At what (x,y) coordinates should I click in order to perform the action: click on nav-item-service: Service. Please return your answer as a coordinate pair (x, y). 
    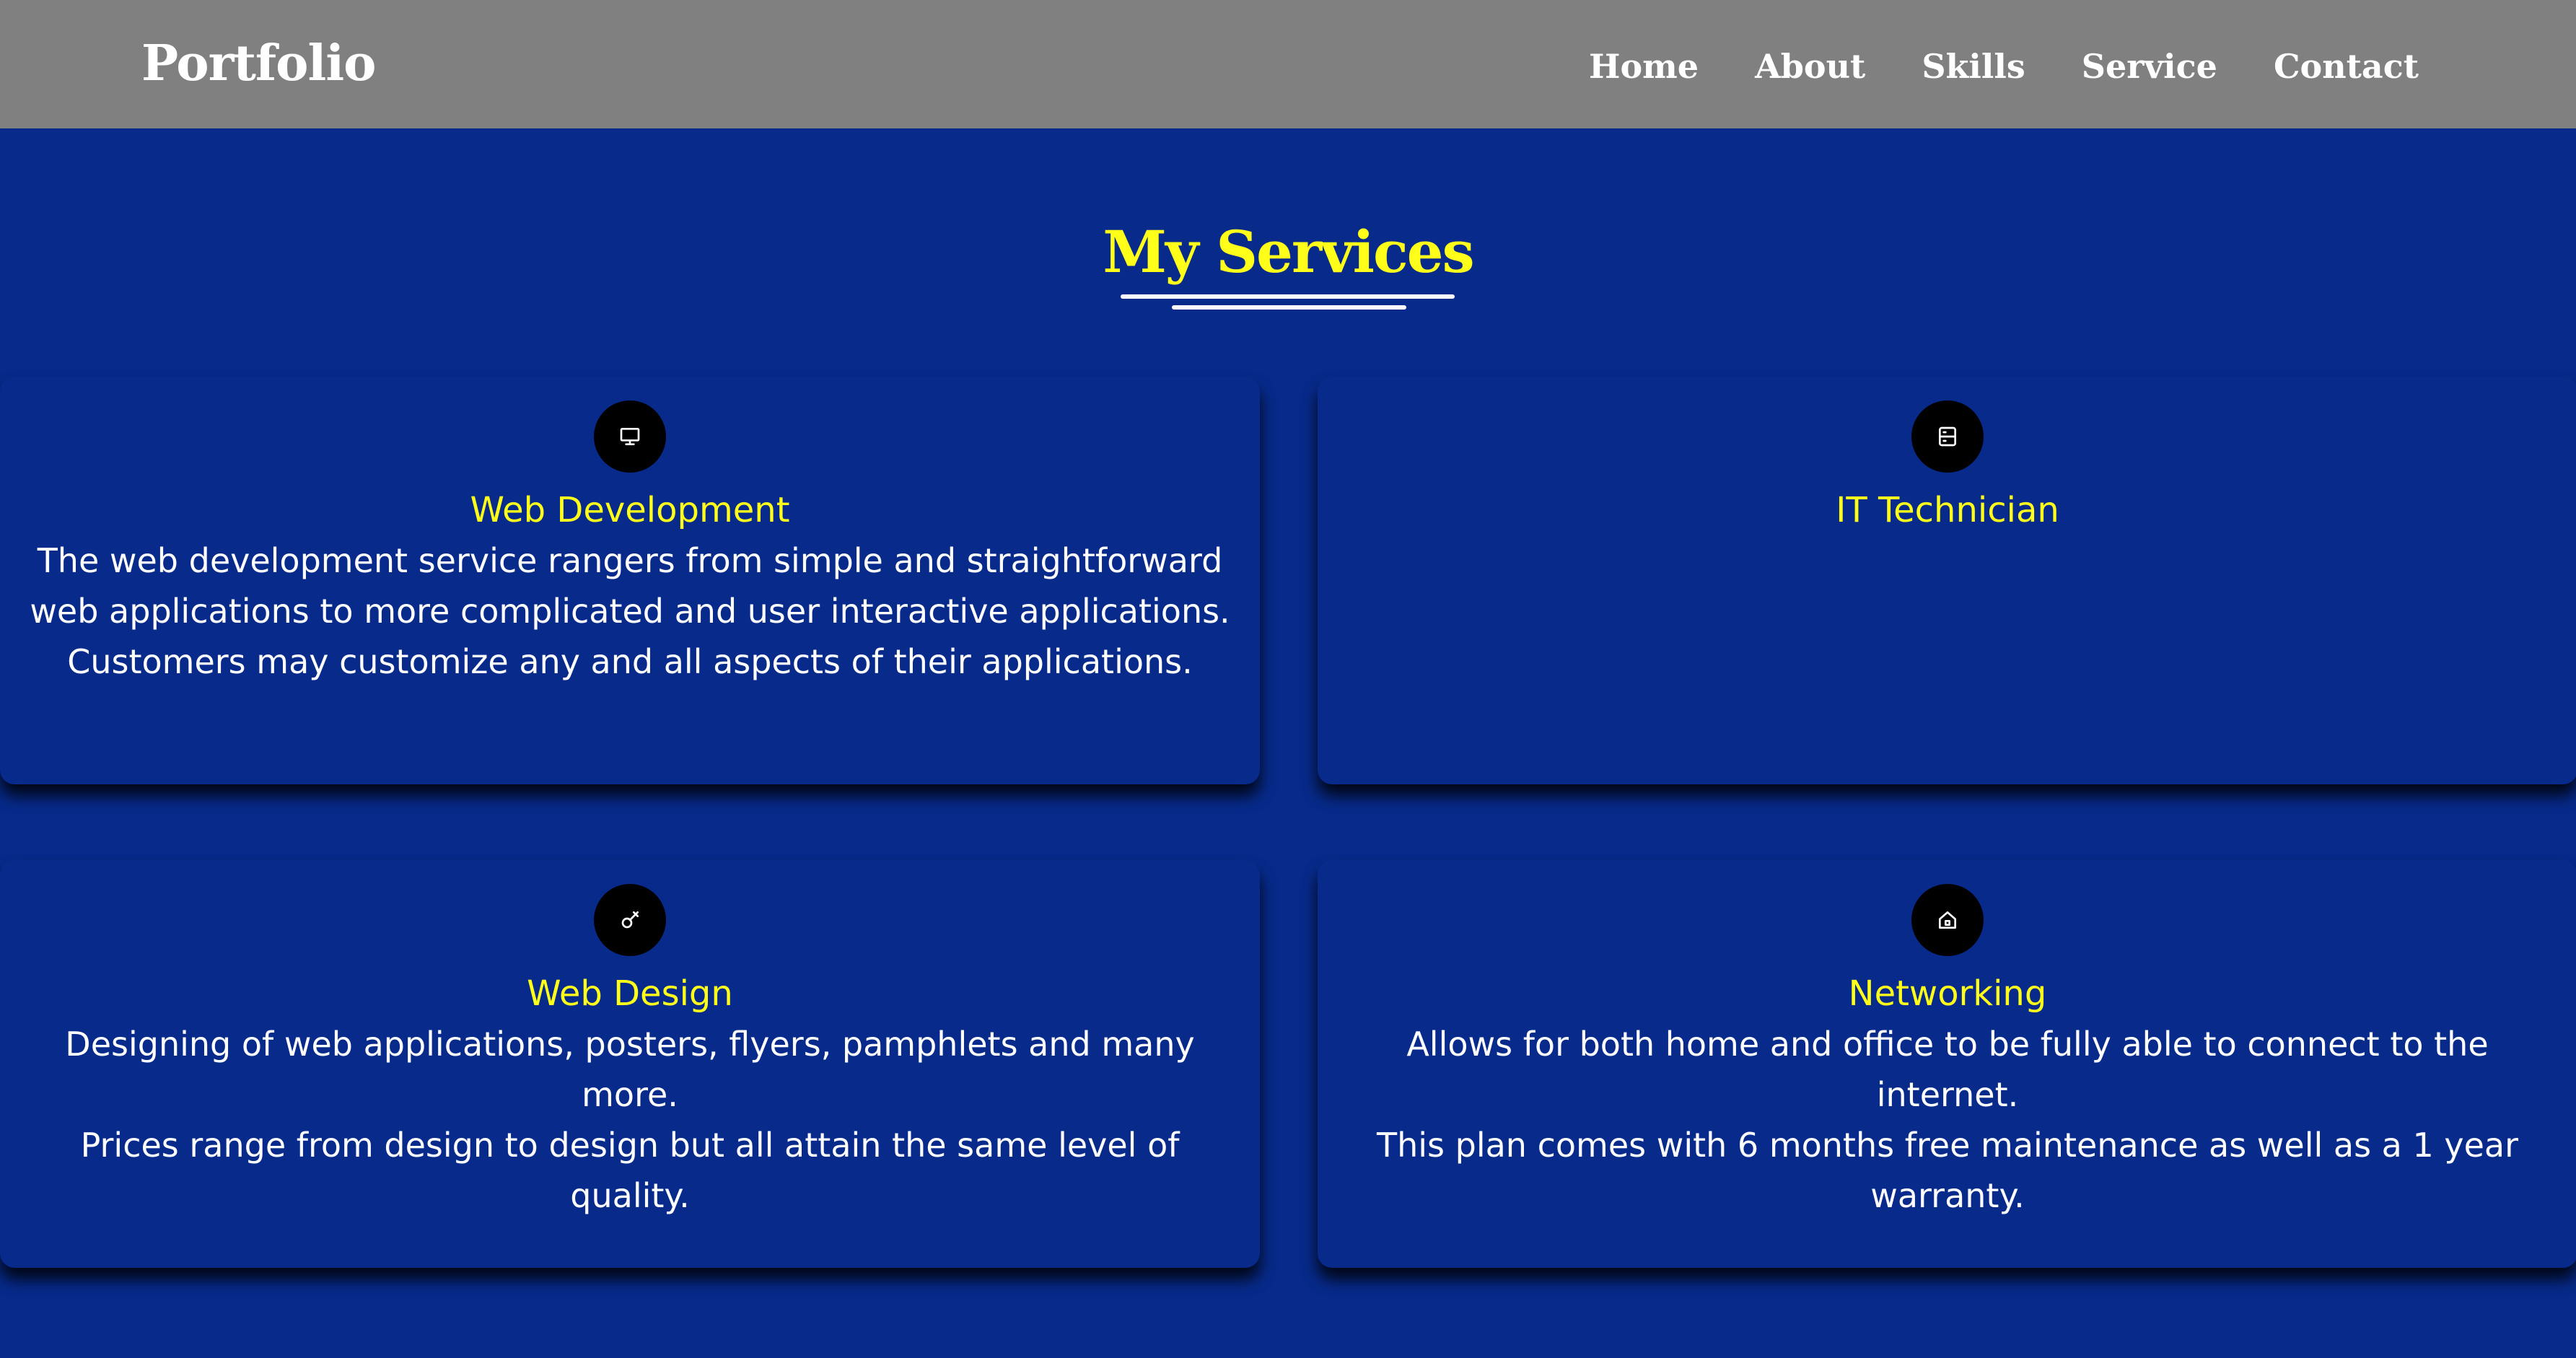
    Looking at the image, I should click on (2149, 66).